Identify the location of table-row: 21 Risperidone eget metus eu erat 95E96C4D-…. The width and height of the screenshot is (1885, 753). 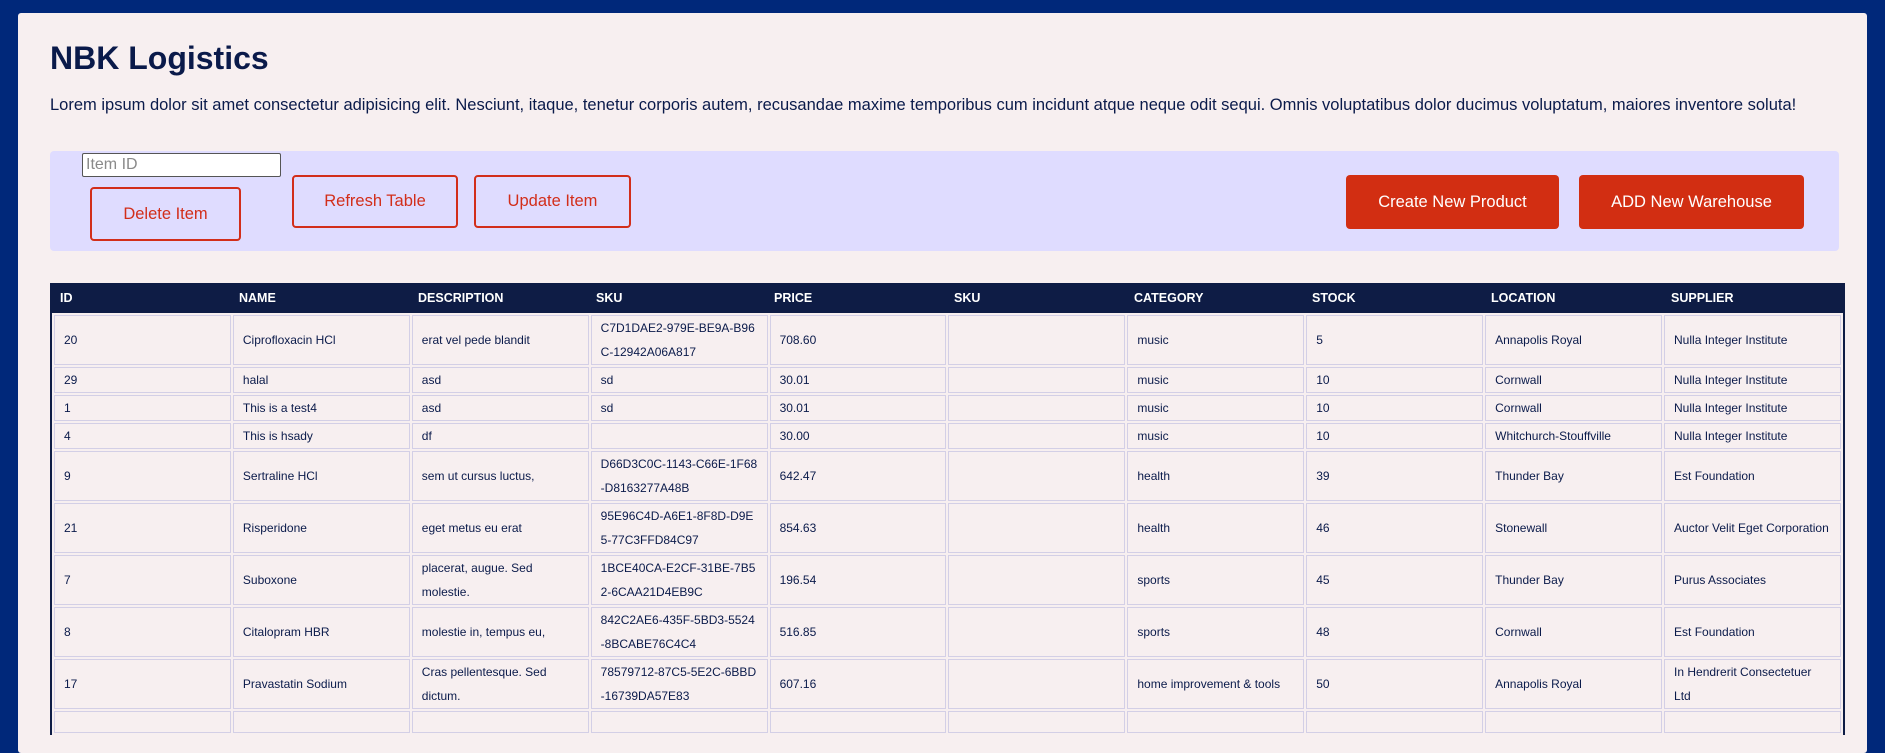
(947, 528).